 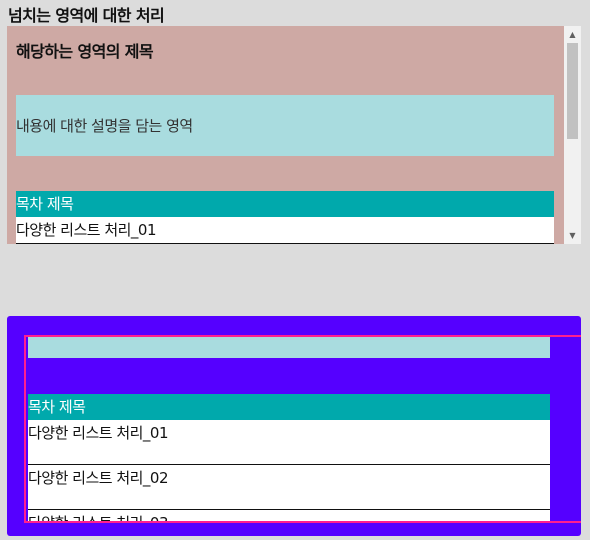 What do you see at coordinates (285, 125) in the screenshot?
I see `description-area: 내용에 대한 설명을 담는 영역` at bounding box center [285, 125].